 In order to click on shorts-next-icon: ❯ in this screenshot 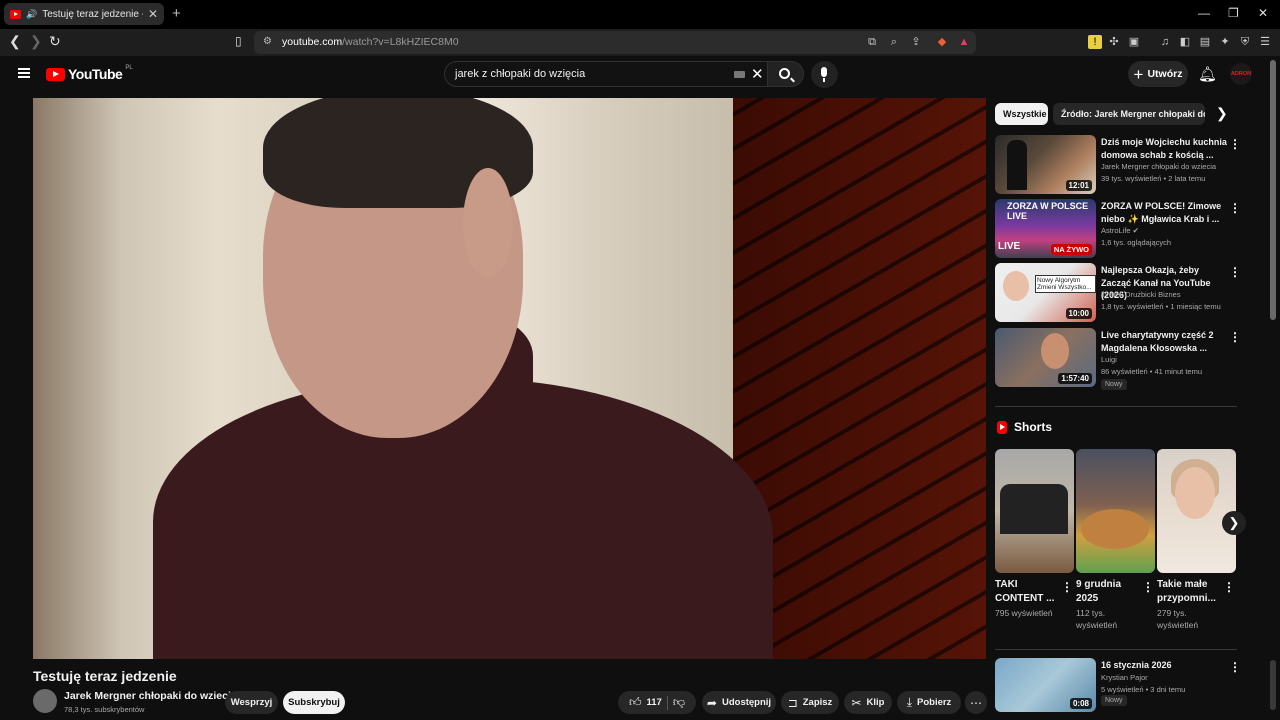, I will do `click(1234, 523)`.